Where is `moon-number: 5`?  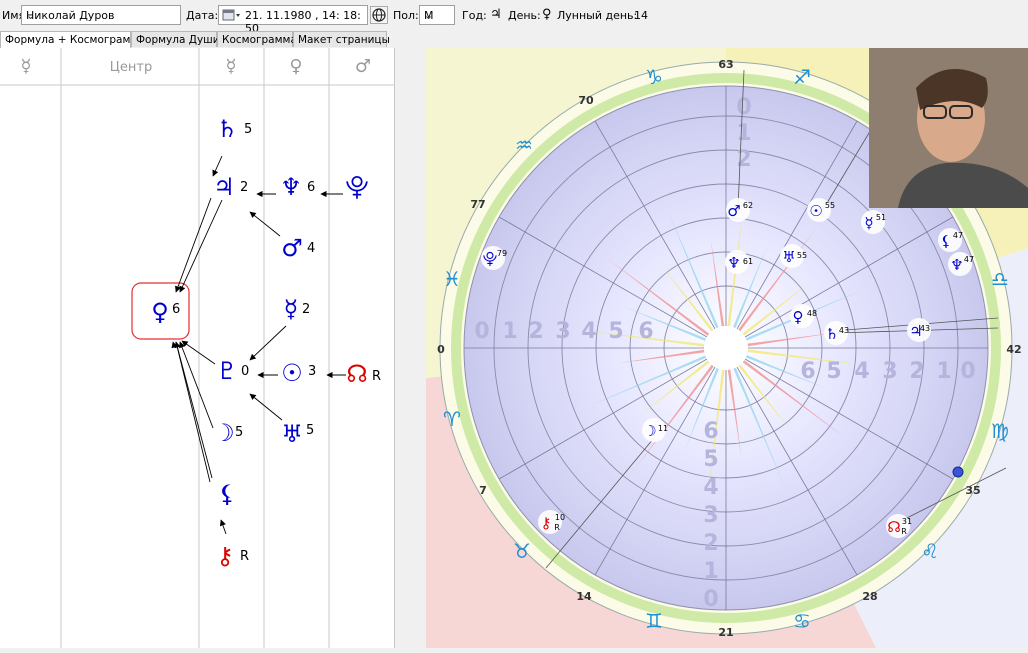 moon-number: 5 is located at coordinates (239, 432).